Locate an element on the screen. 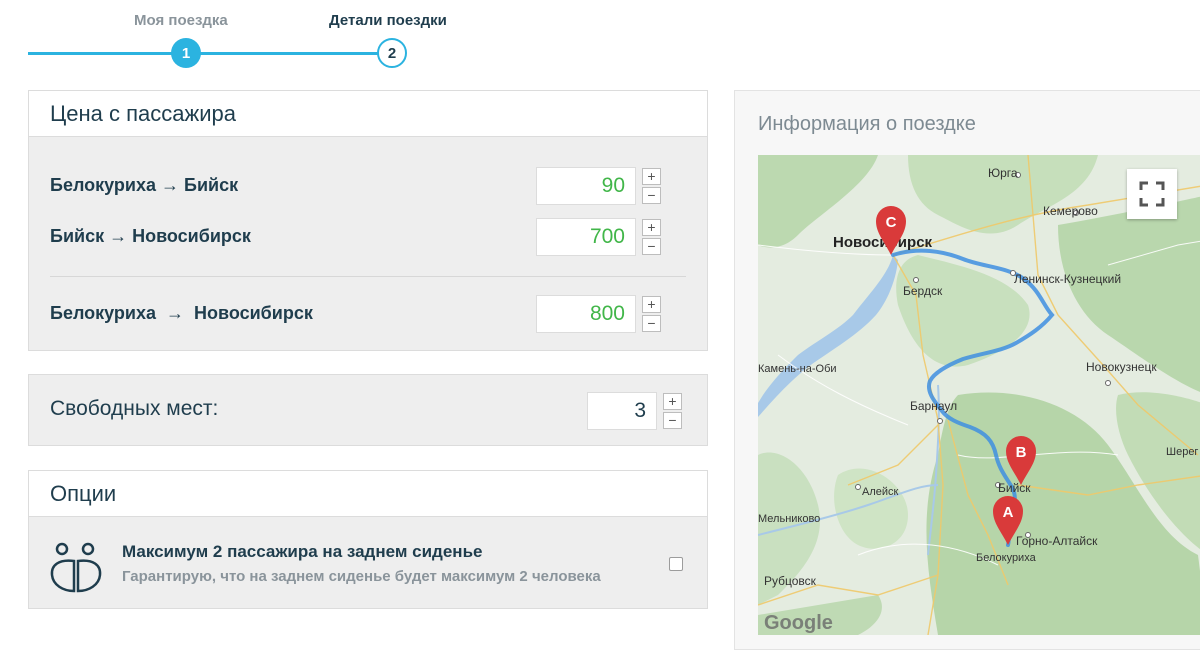 This screenshot has height=650, width=1200. option-title: Максимум 2 пассажира на заднем сиденье is located at coordinates (302, 551).